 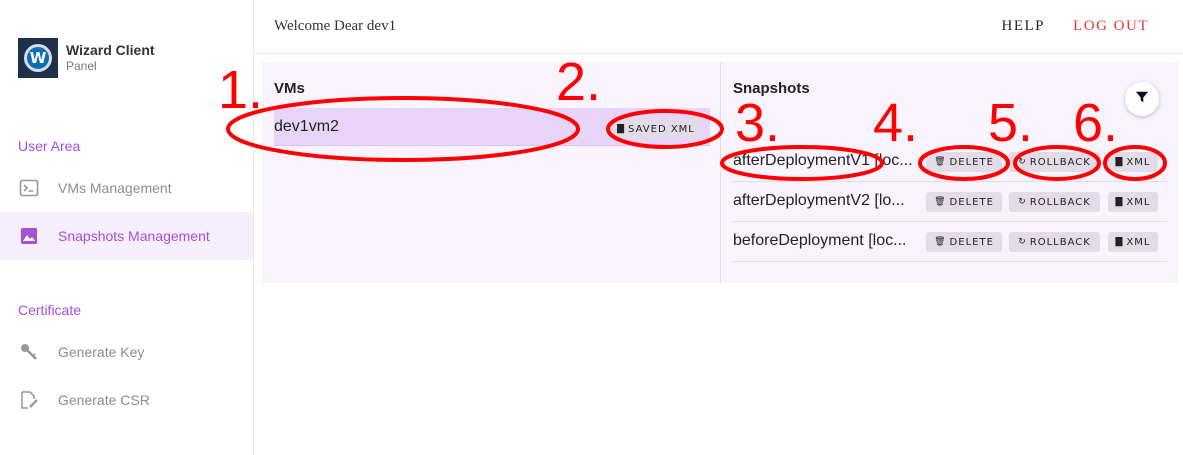 What do you see at coordinates (718, 27) in the screenshot?
I see `top-header: Welcome Dear dev1 HELP LOG OUT` at bounding box center [718, 27].